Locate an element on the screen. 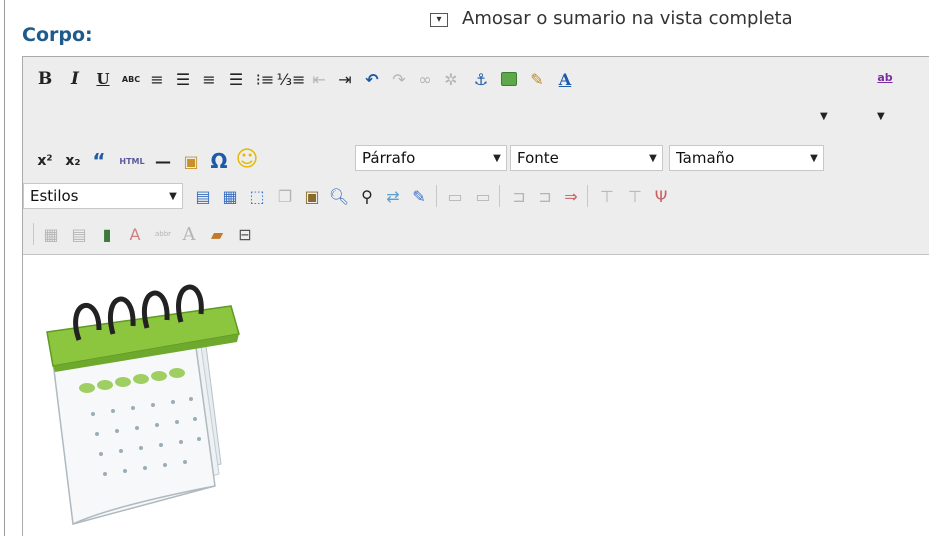 The height and width of the screenshot is (537, 929). merge-cells-icon: ▤ is located at coordinates (79, 234).